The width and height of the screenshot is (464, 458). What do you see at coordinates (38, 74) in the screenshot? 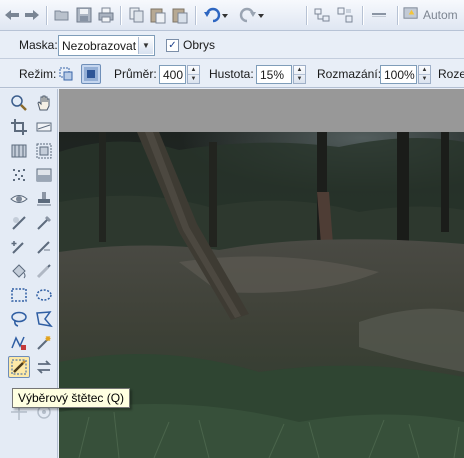
I see `mode-label: Režim:` at bounding box center [38, 74].